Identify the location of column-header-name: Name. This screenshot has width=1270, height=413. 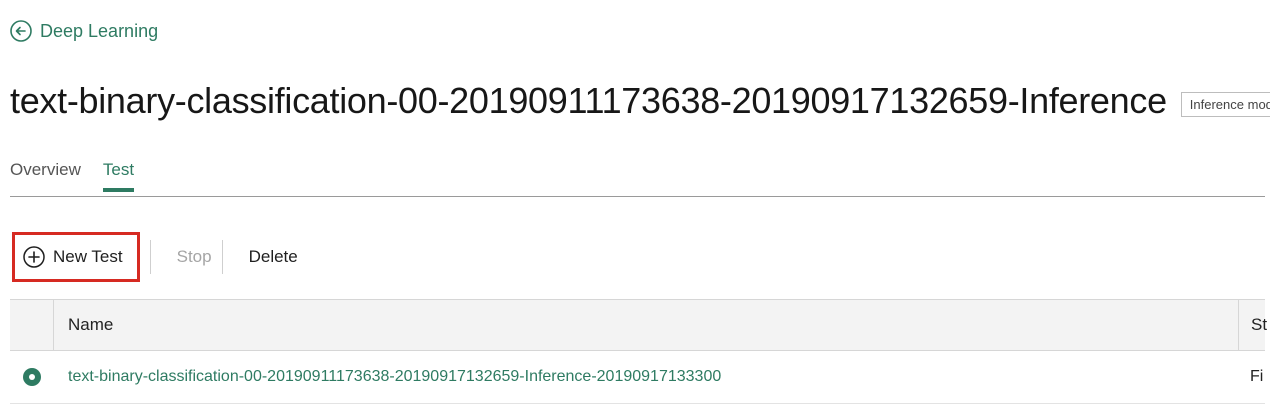
(659, 325).